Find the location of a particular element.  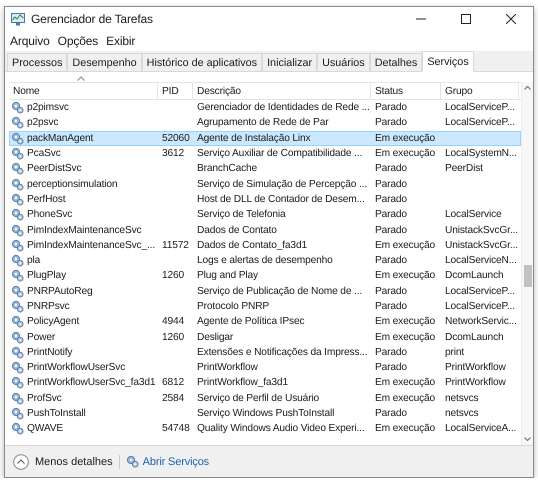

description-cell-text: Serviço Windows PushToInstall is located at coordinates (266, 414).